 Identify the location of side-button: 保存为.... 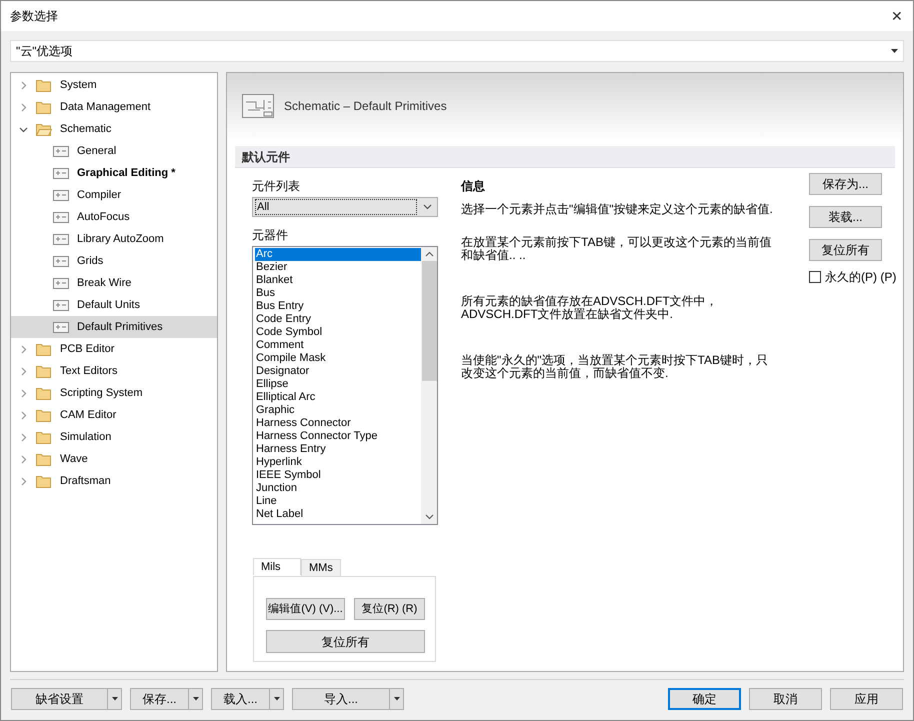
(845, 184).